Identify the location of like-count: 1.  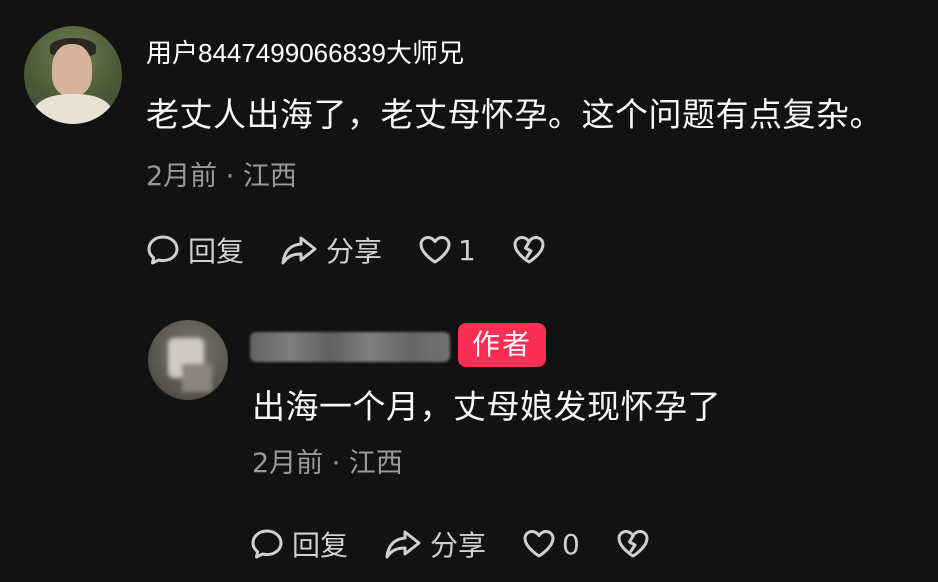
(467, 250).